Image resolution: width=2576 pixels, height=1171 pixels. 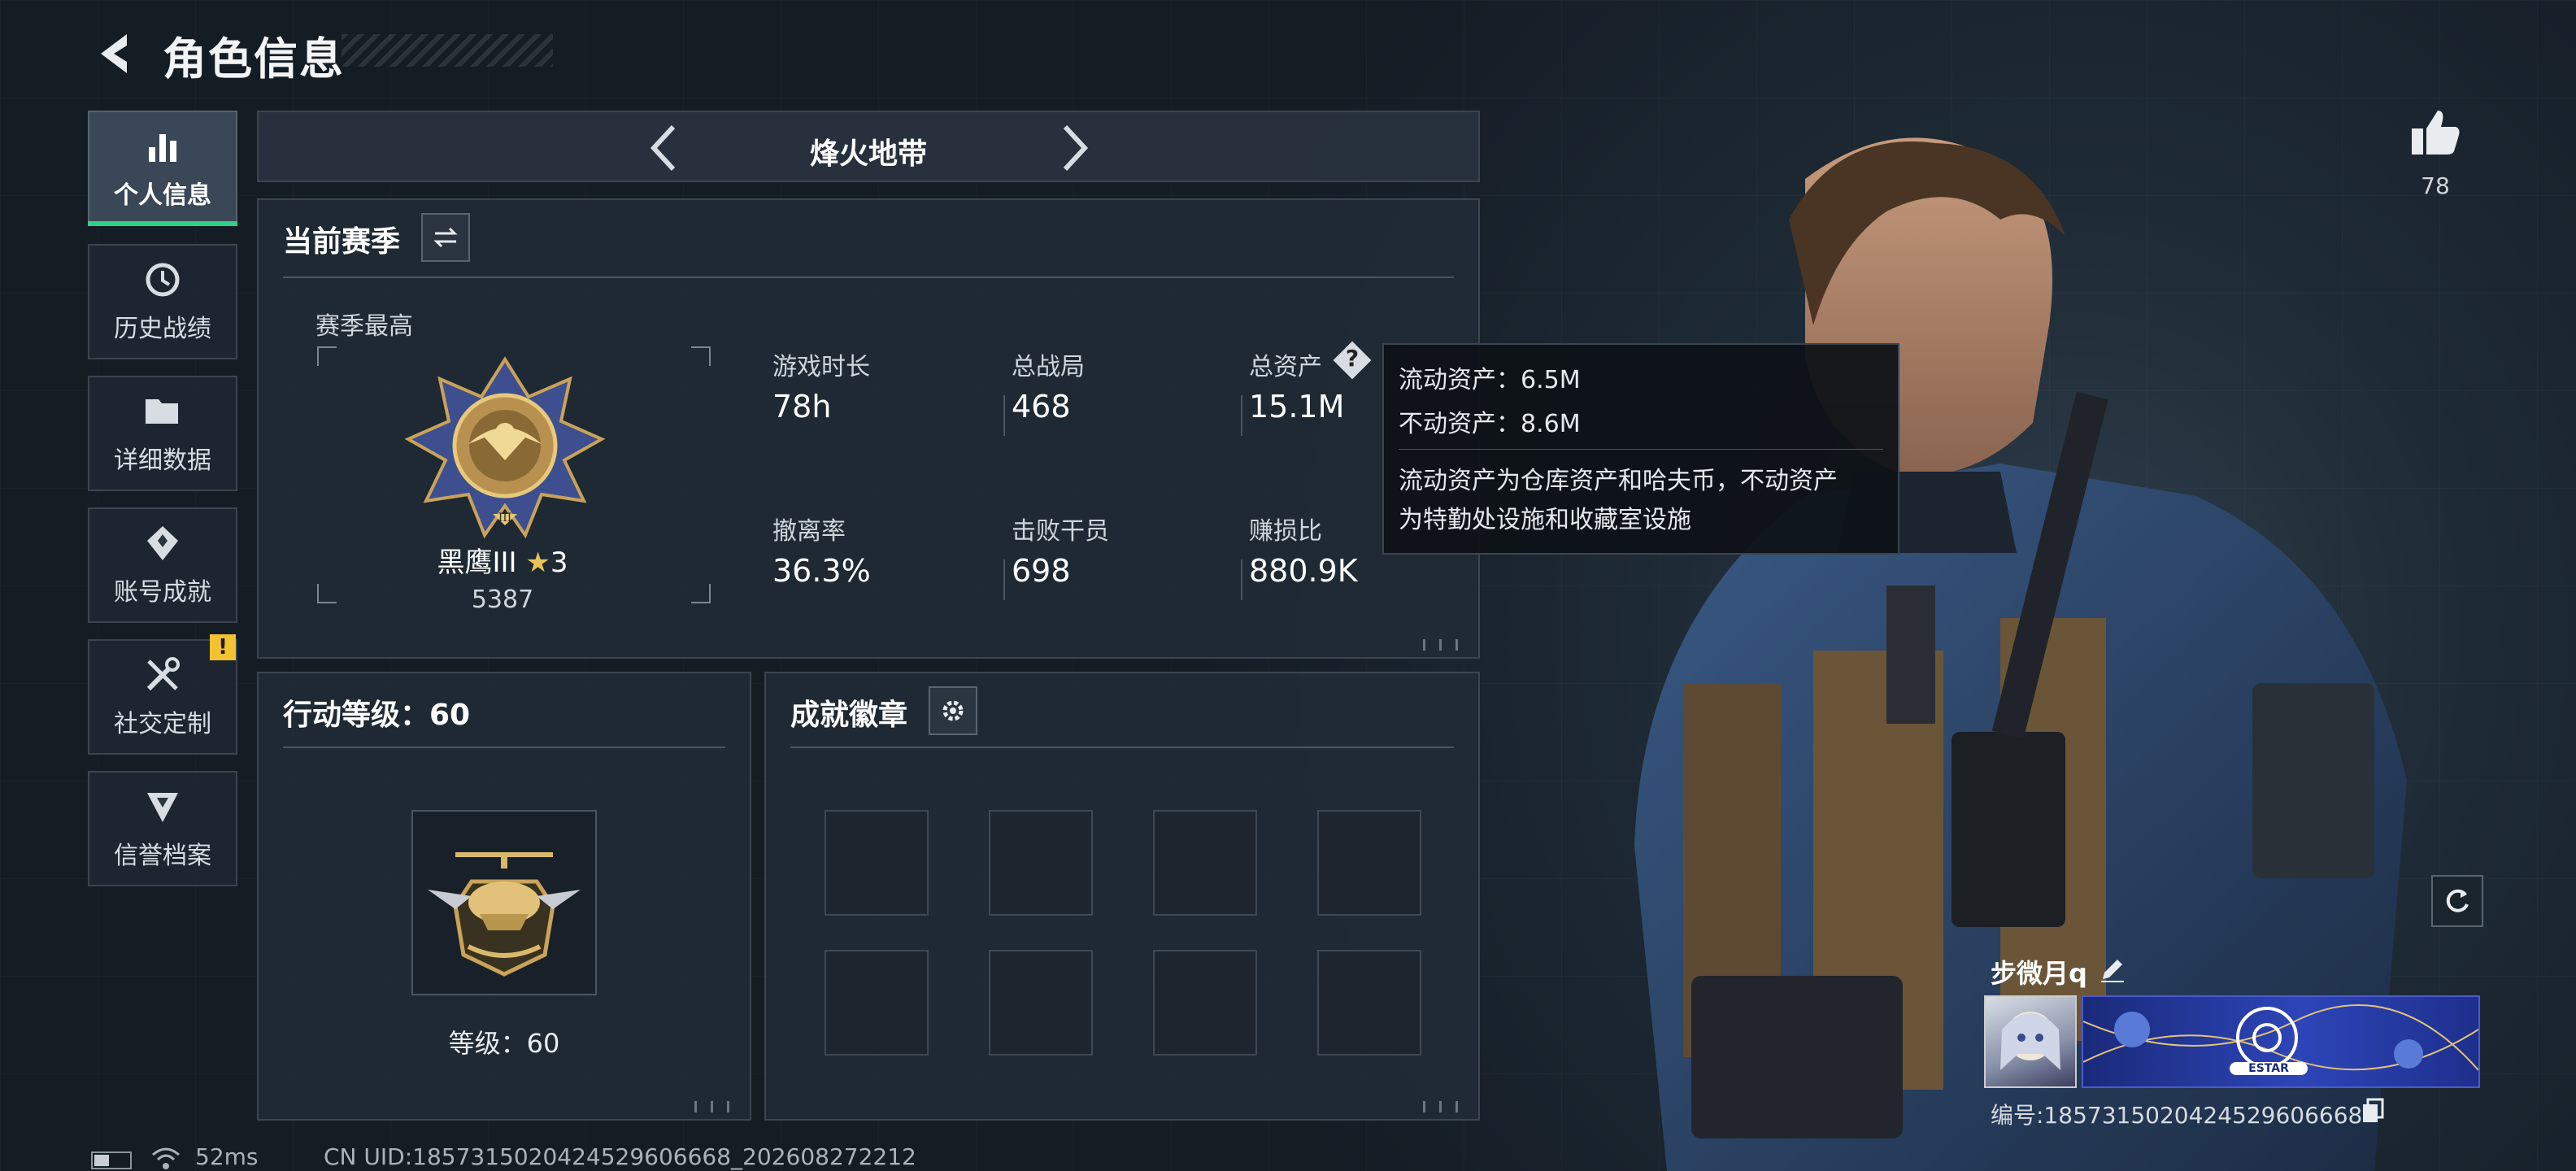 I want to click on next-mode-arrow-icon, so click(x=1073, y=148).